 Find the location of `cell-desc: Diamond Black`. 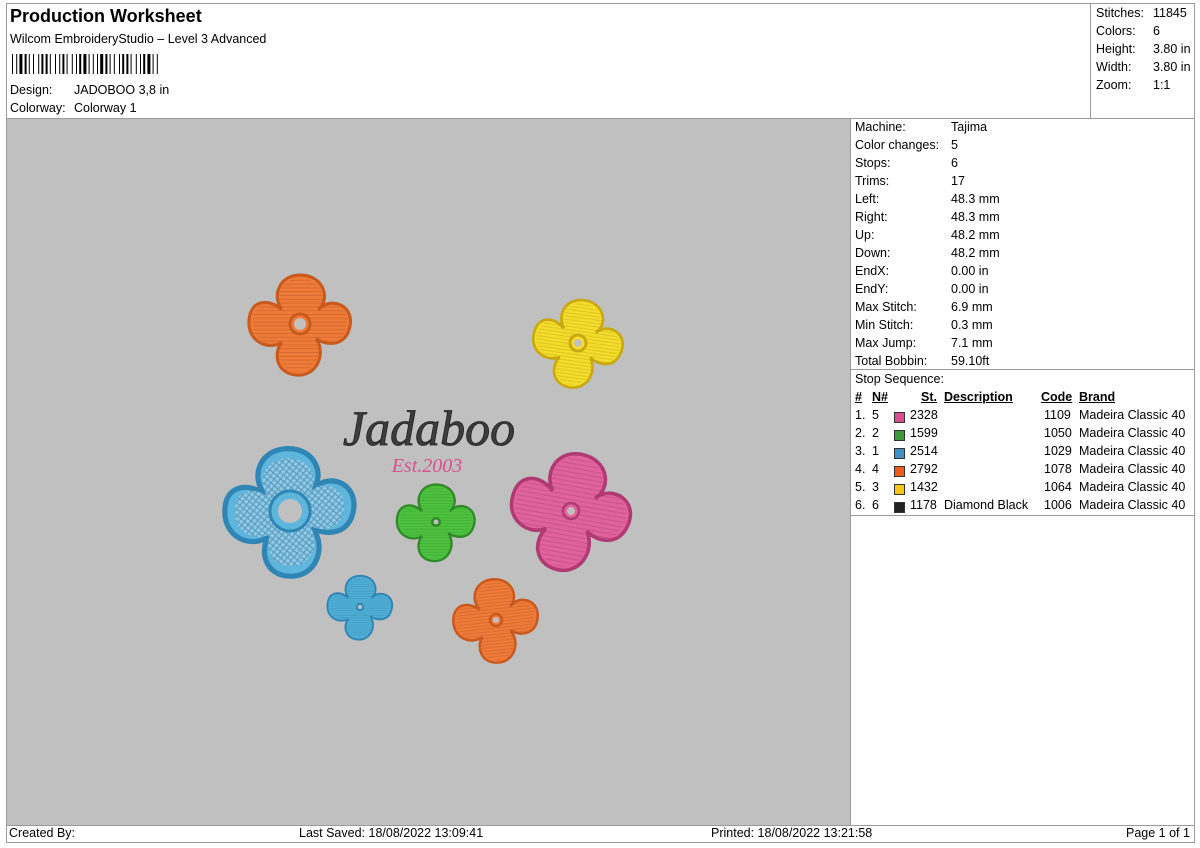

cell-desc: Diamond Black is located at coordinates (986, 505).